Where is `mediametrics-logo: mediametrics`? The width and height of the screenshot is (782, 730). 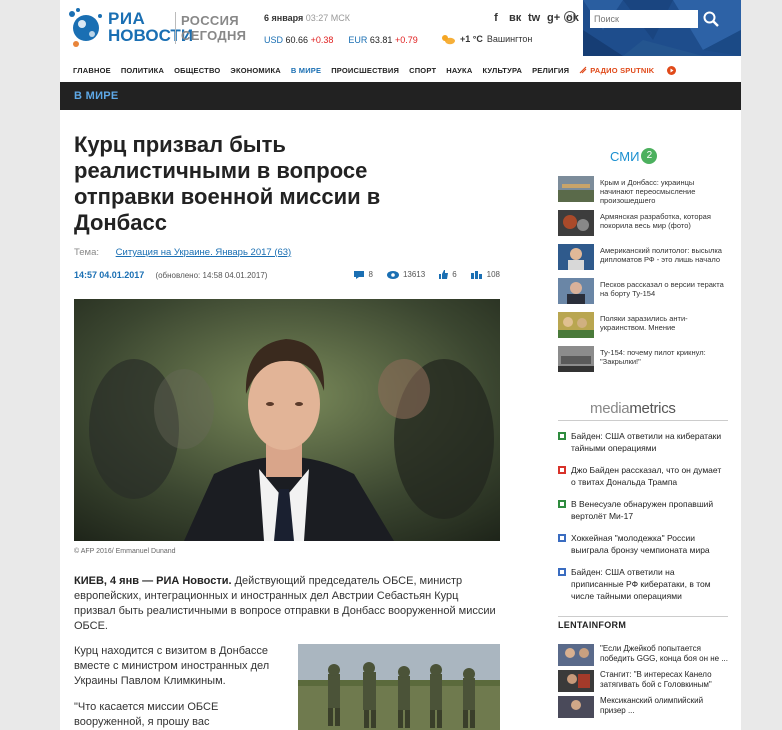 mediametrics-logo: mediametrics is located at coordinates (633, 408).